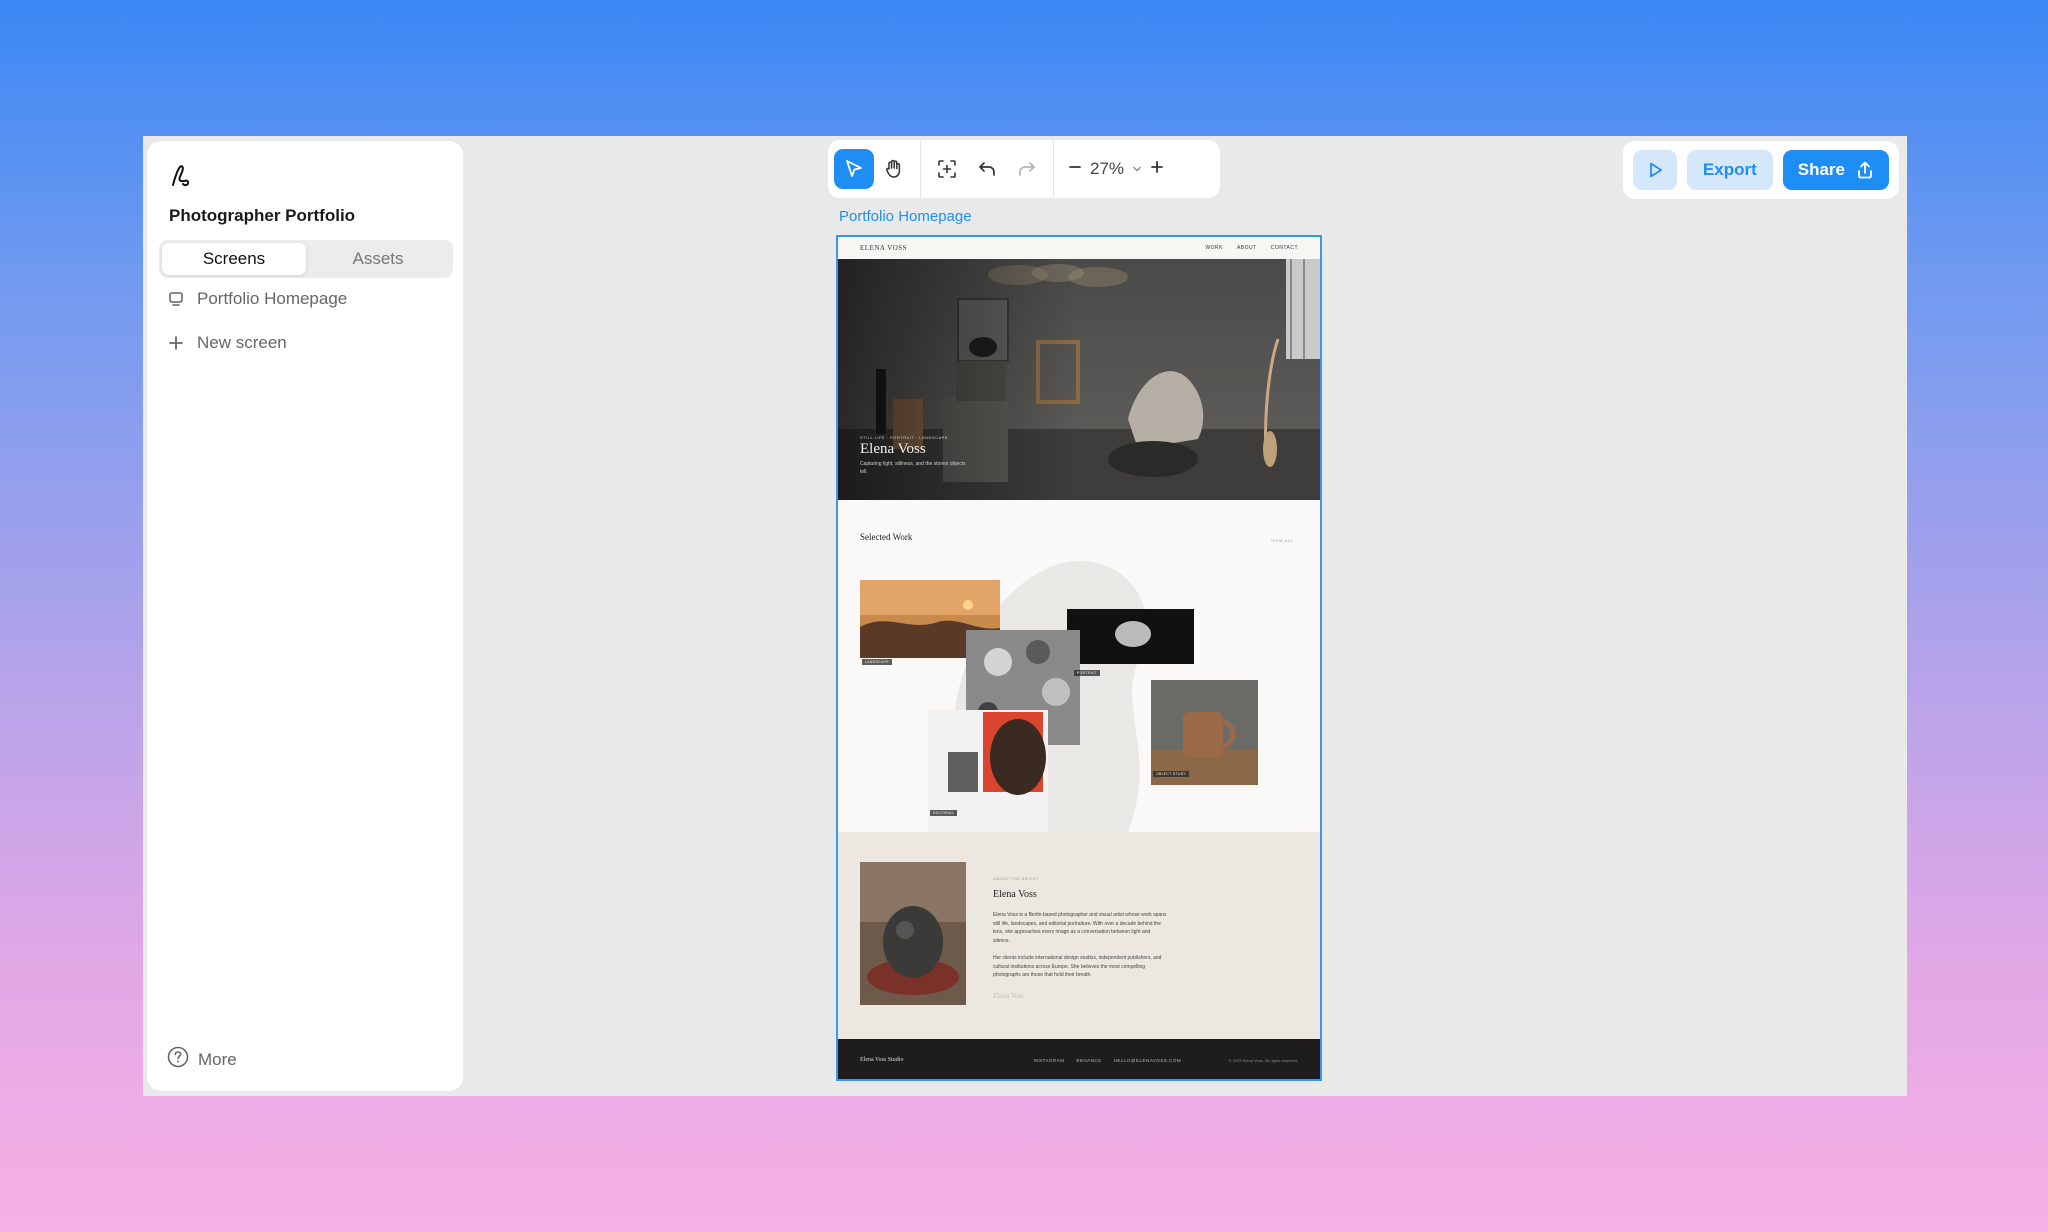 This screenshot has height=1232, width=2048. What do you see at coordinates (1865, 170) in the screenshot?
I see `upload-icon` at bounding box center [1865, 170].